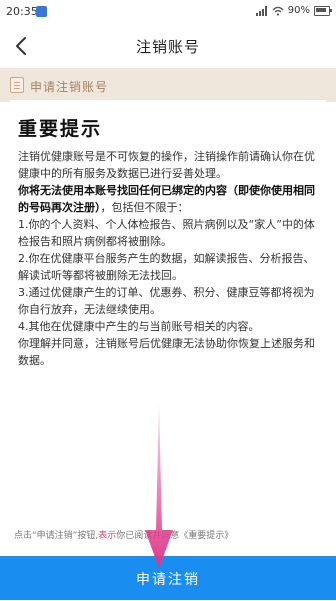  Describe the element at coordinates (323, 10) in the screenshot. I see `battery-icon` at that location.